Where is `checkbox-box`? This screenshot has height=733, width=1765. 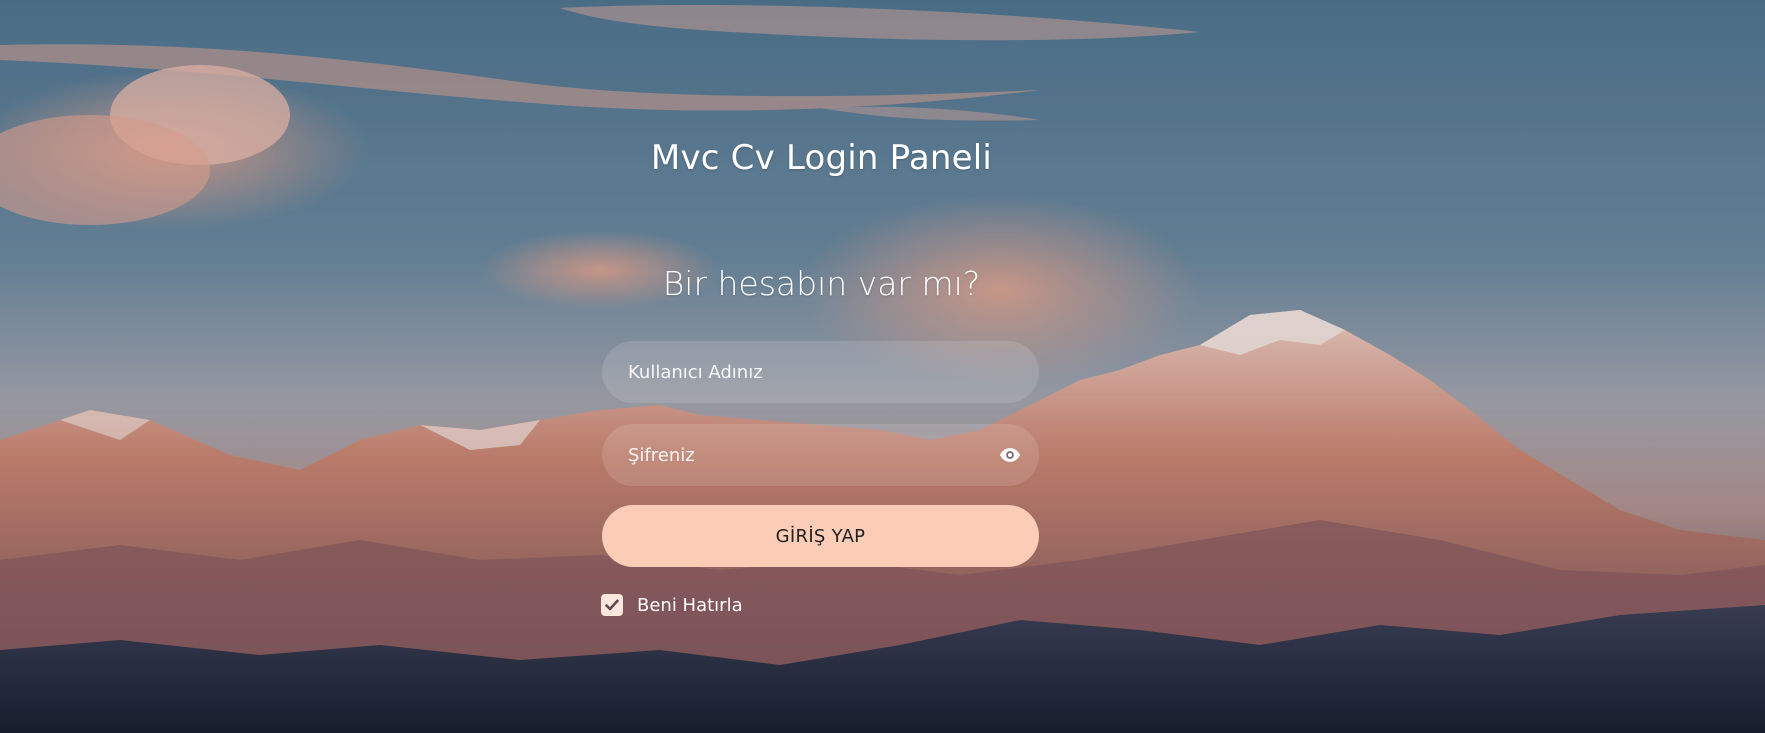 checkbox-box is located at coordinates (612, 605).